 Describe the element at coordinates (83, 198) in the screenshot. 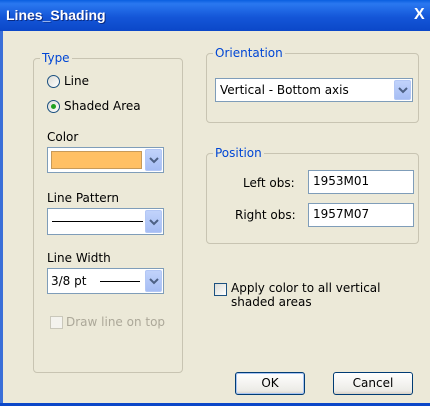

I see `line-pattern-label: Line Pattern` at that location.